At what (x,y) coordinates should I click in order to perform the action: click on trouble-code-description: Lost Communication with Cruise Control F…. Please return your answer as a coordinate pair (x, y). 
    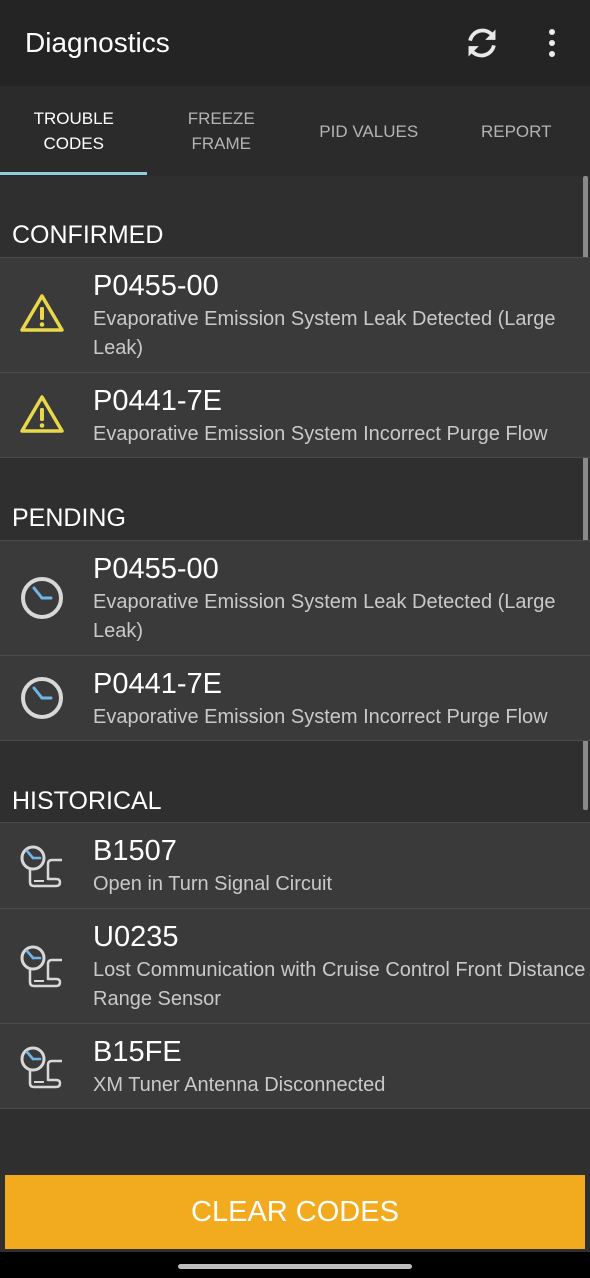
    Looking at the image, I should click on (339, 984).